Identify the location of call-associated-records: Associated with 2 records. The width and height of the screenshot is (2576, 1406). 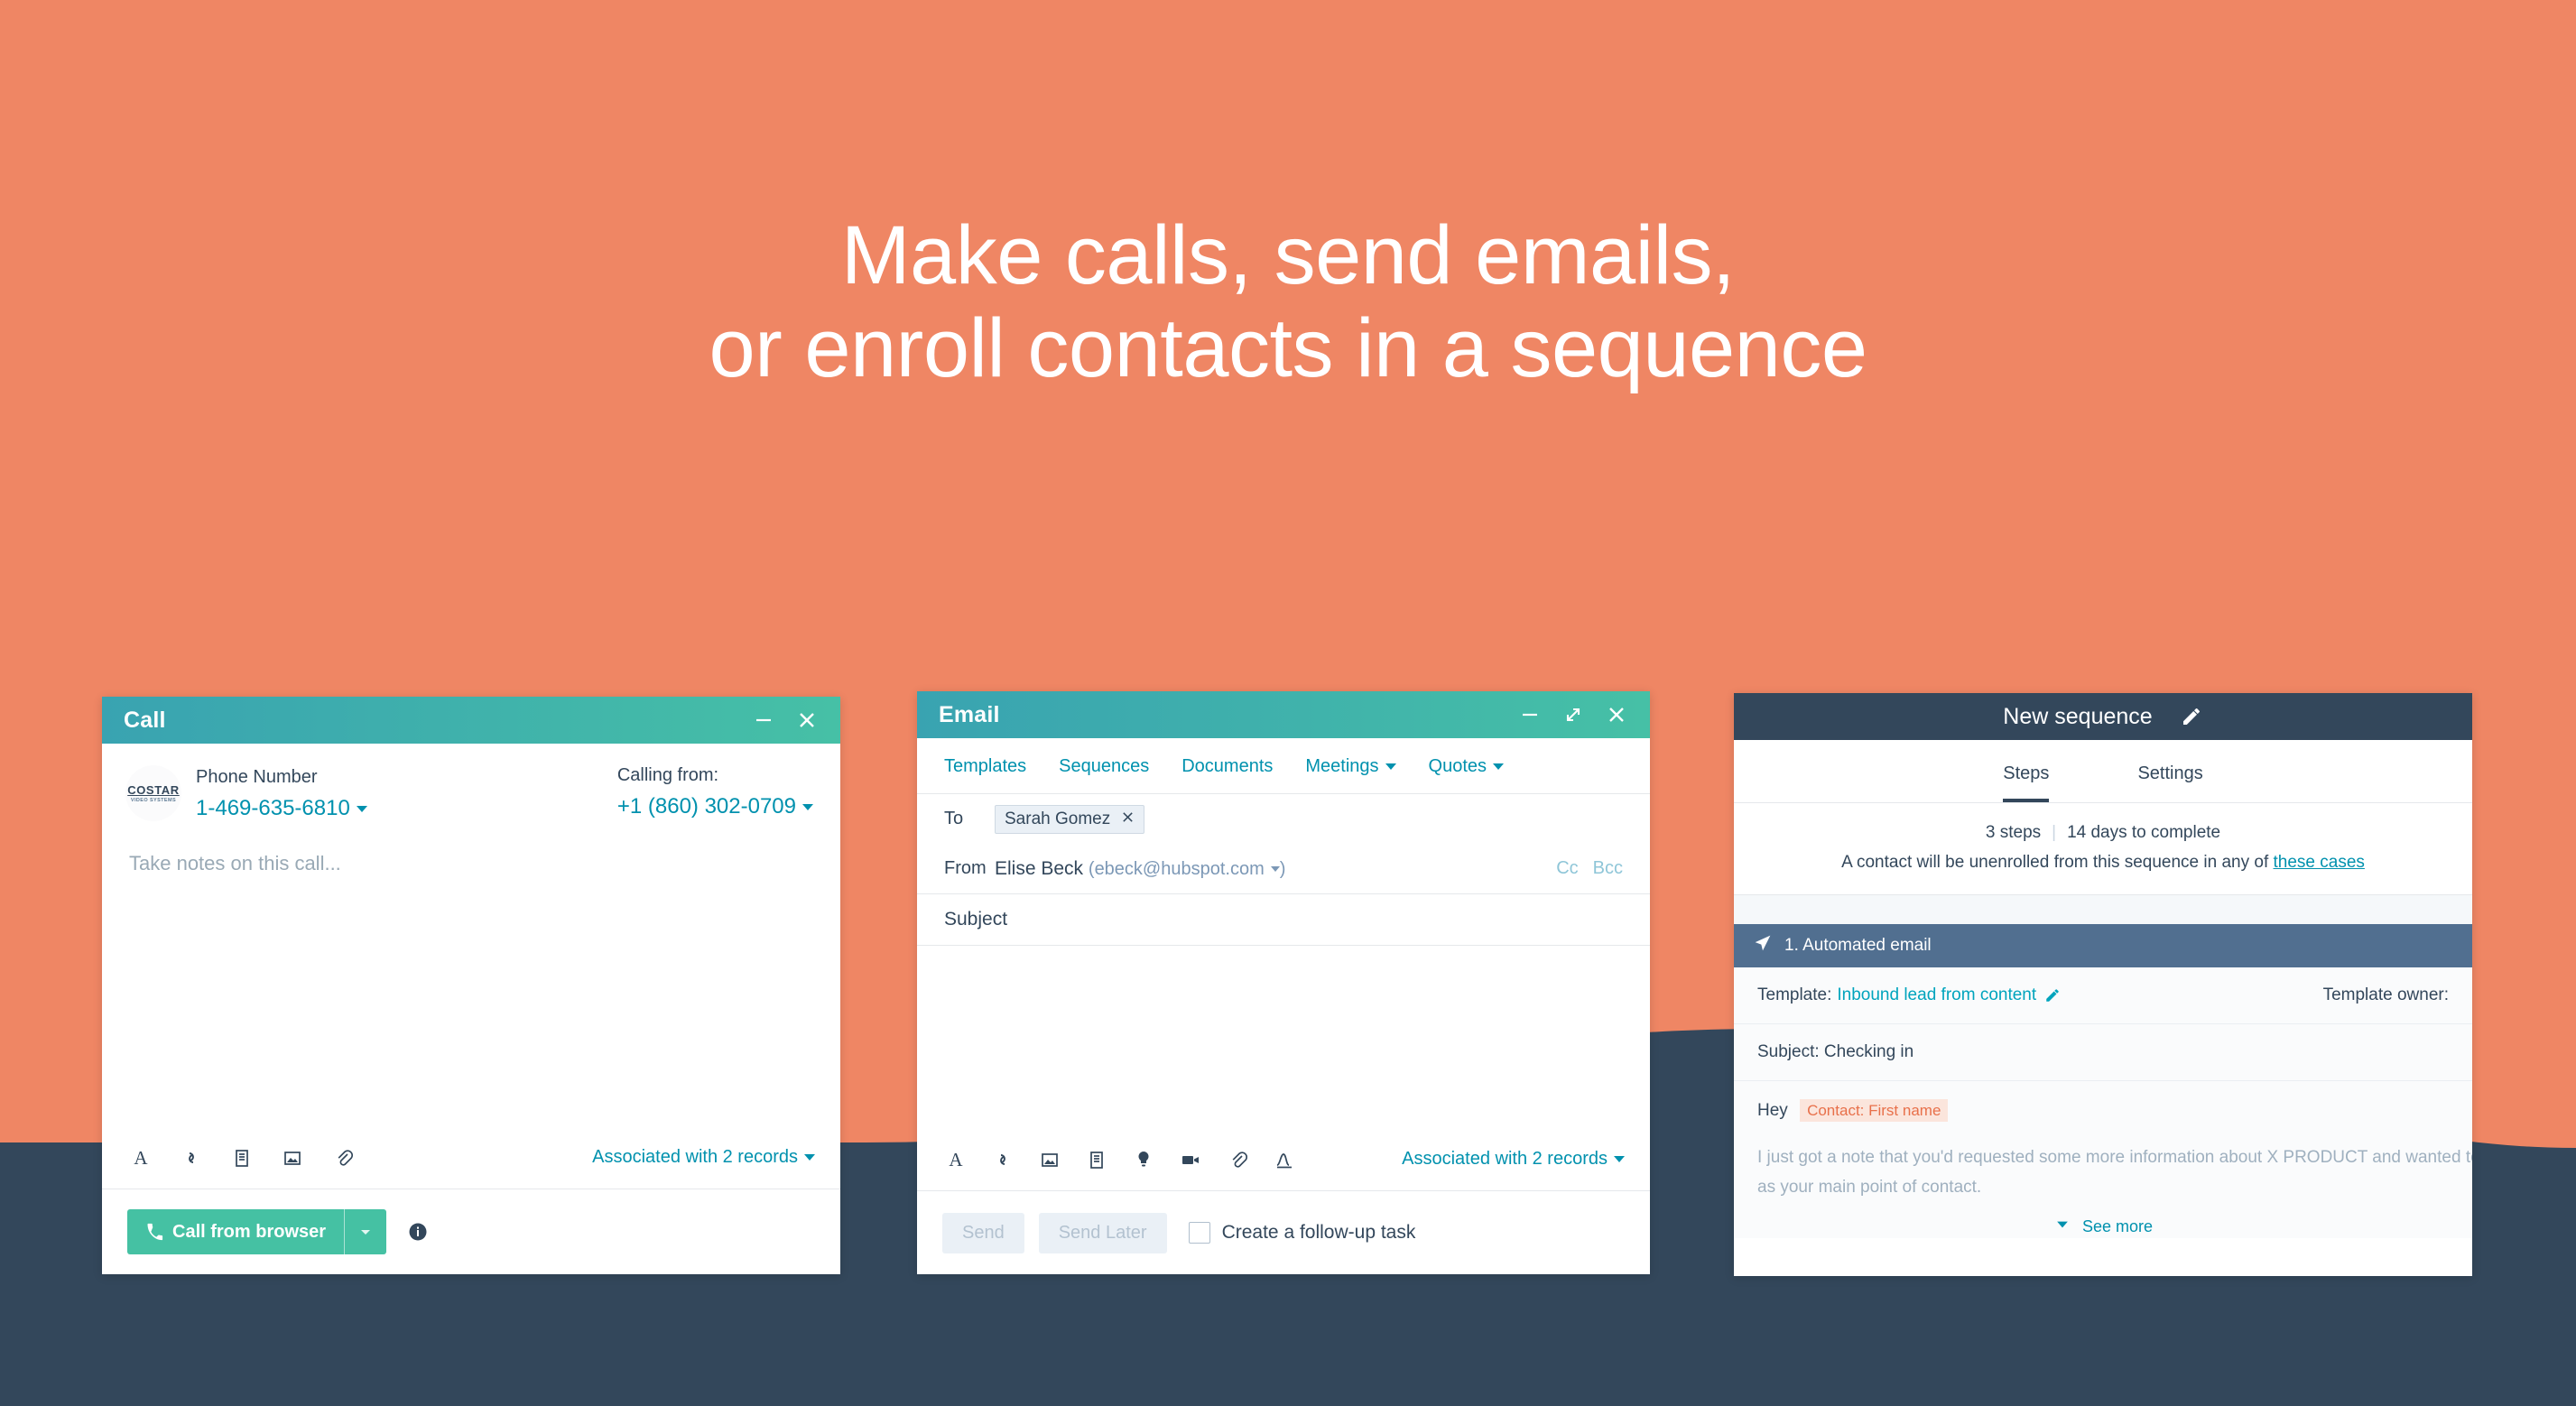
(704, 1157).